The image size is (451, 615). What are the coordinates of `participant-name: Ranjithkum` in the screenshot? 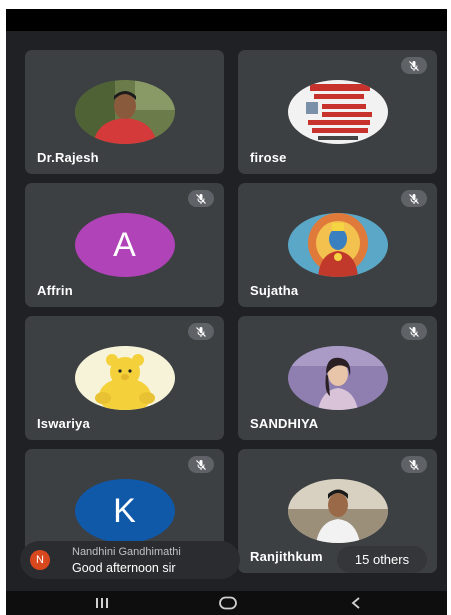 It's located at (286, 556).